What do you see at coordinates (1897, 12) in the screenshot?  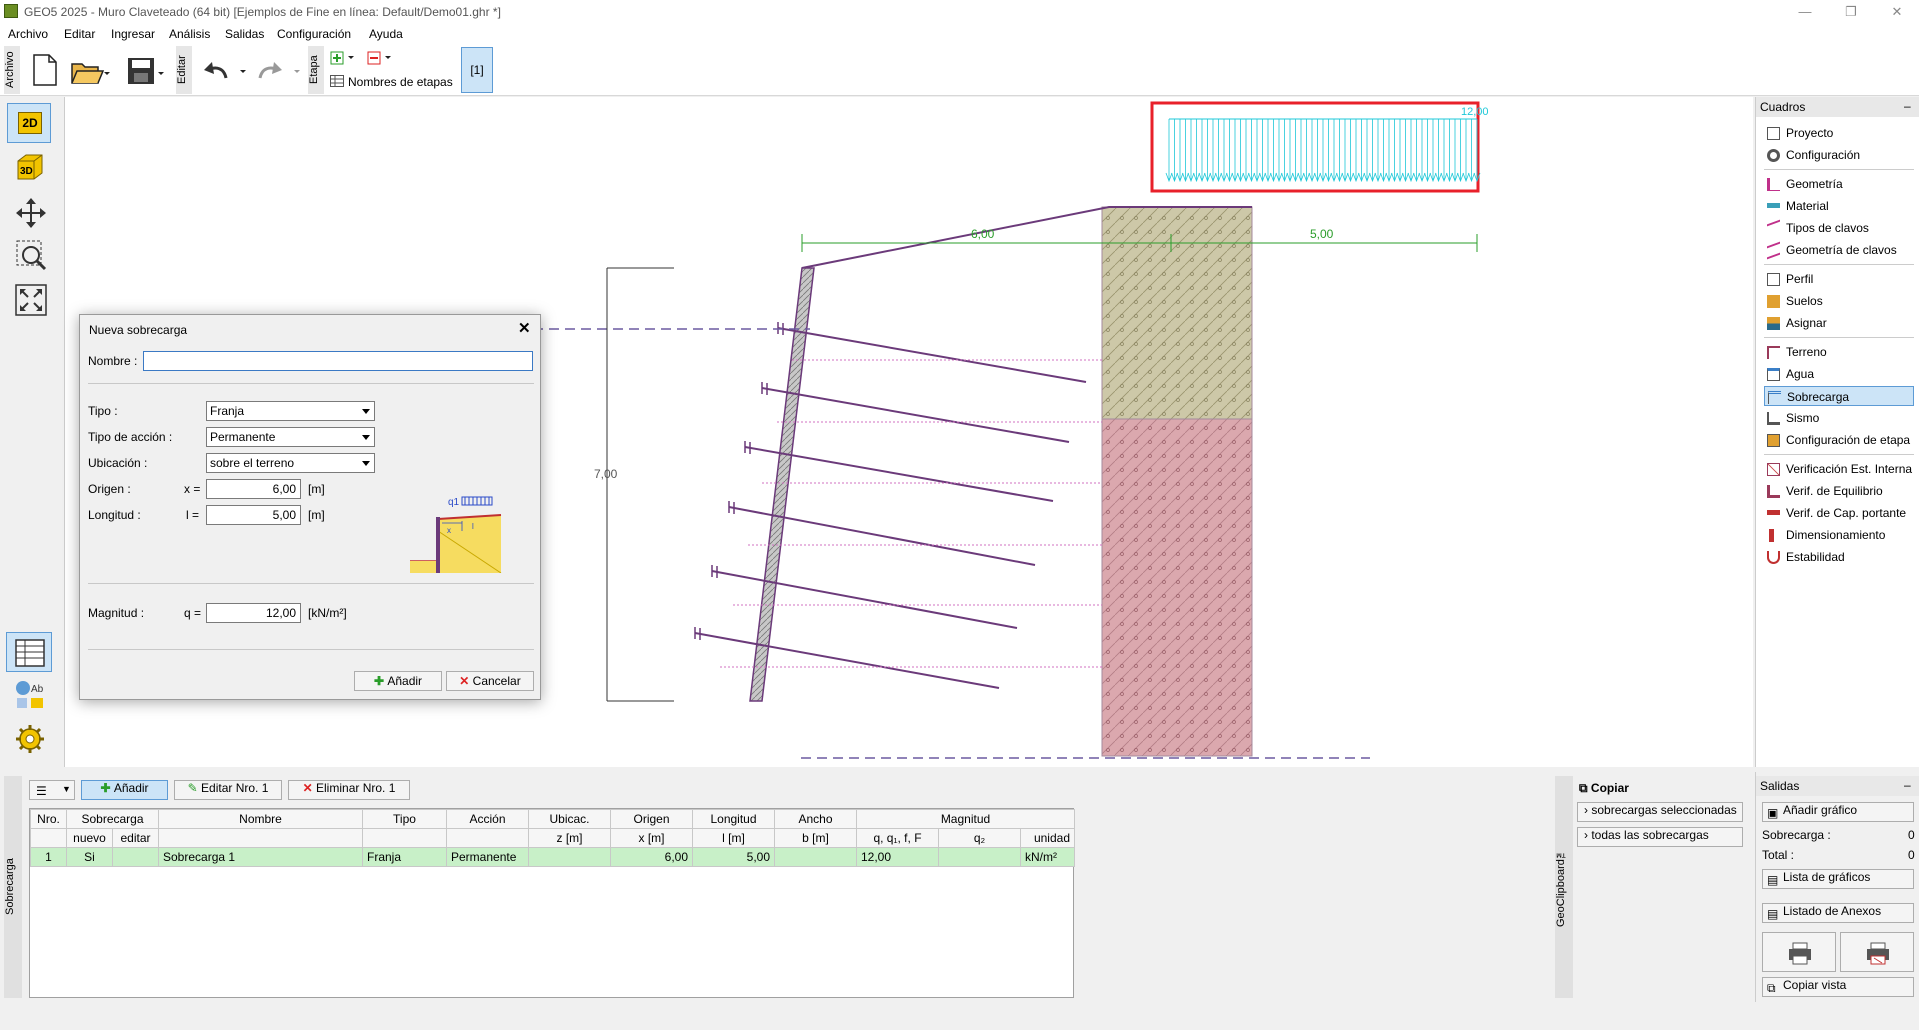 I see `close-window-button: ✕` at bounding box center [1897, 12].